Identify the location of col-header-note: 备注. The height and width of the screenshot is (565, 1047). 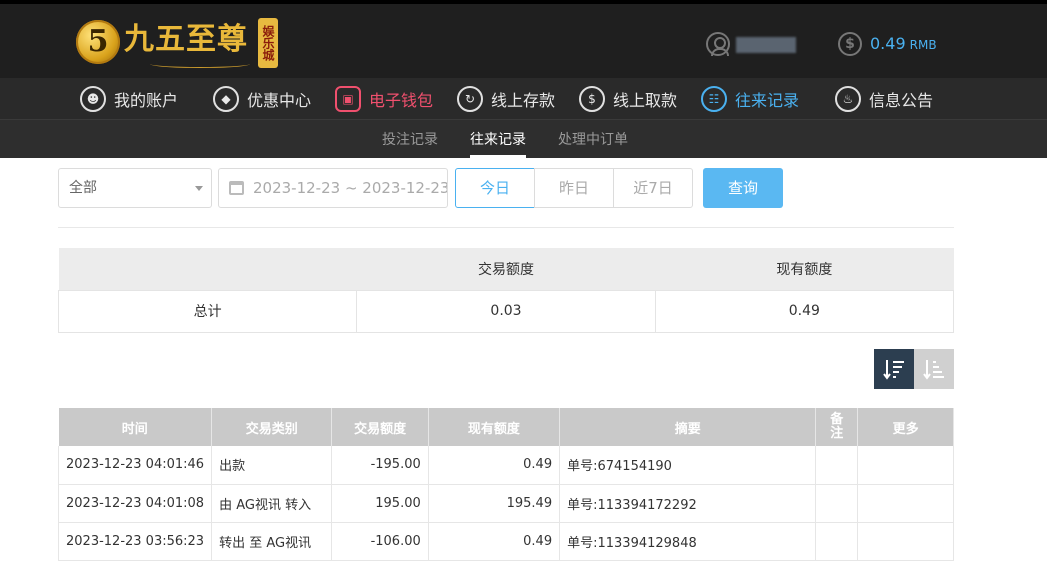
(837, 427).